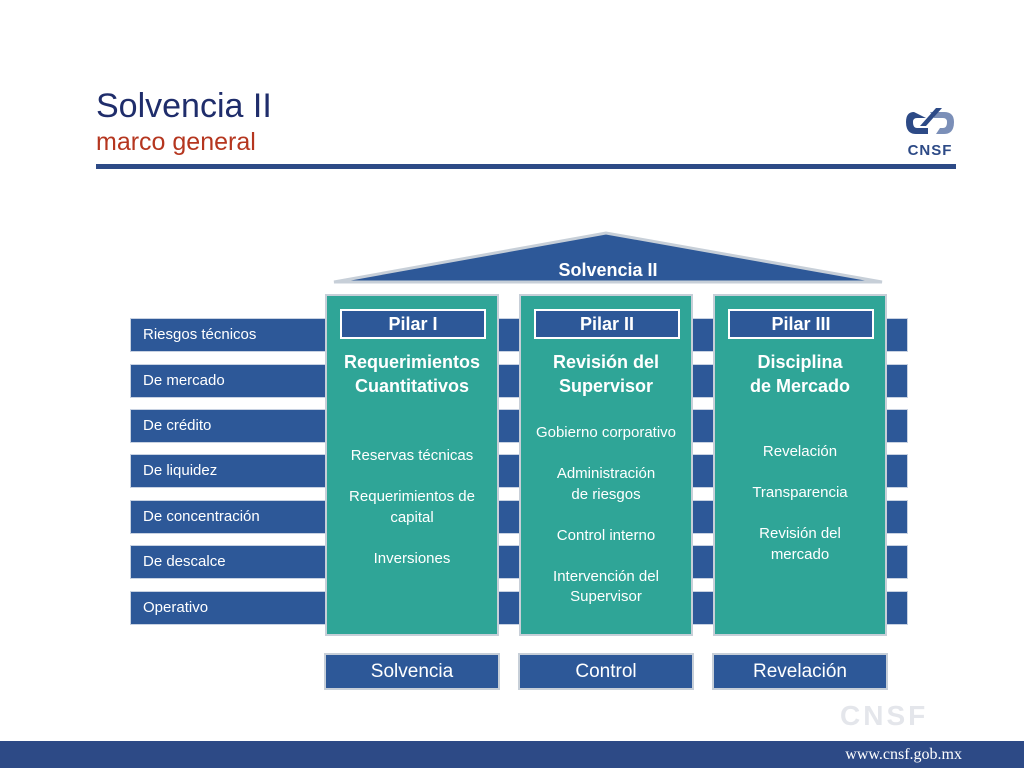 Image resolution: width=1024 pixels, height=768 pixels. What do you see at coordinates (176, 142) in the screenshot?
I see `page-subtitle: marco general` at bounding box center [176, 142].